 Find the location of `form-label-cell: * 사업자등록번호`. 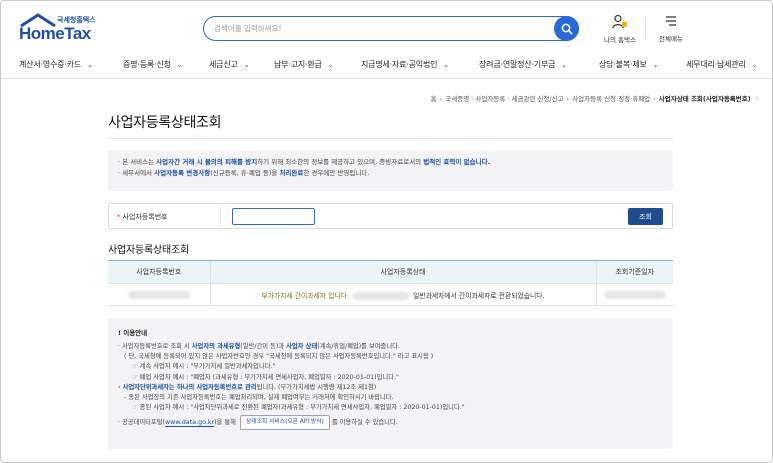

form-label-cell: * 사업자등록번호 is located at coordinates (165, 216).